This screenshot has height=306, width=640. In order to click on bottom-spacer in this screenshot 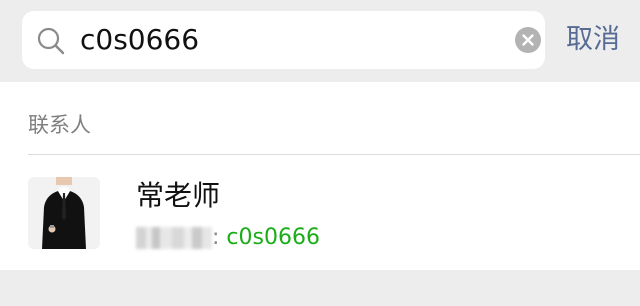, I will do `click(320, 288)`.